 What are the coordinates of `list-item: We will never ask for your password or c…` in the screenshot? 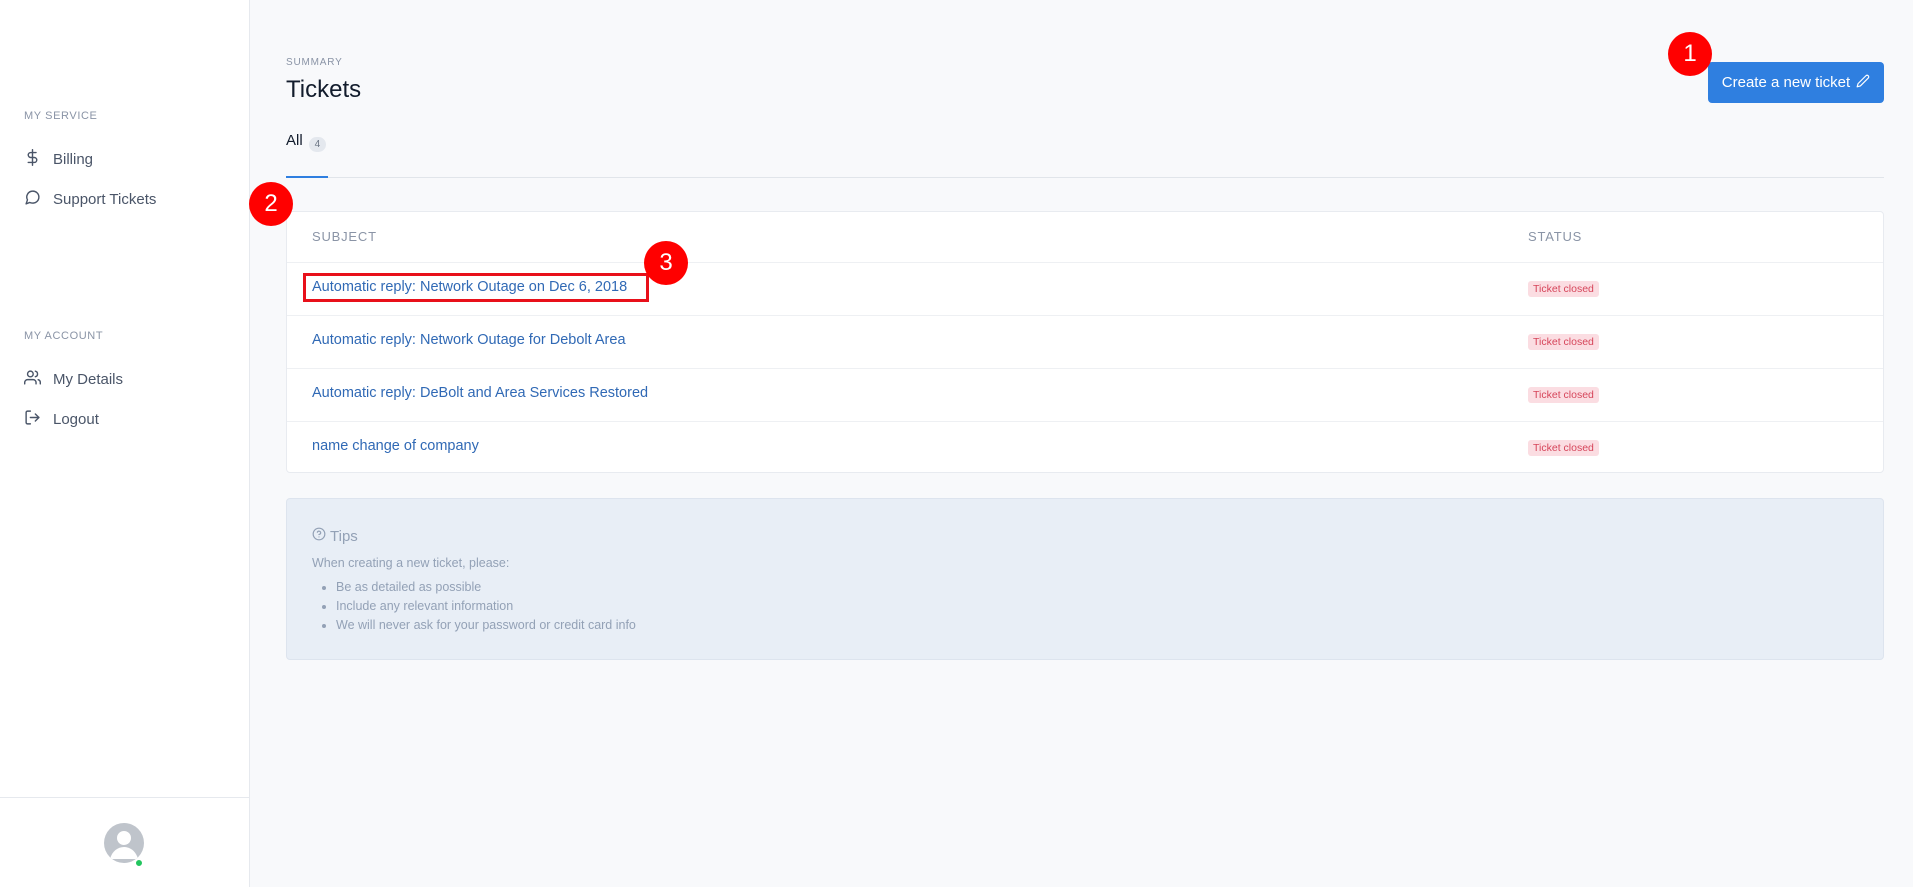 It's located at (486, 627).